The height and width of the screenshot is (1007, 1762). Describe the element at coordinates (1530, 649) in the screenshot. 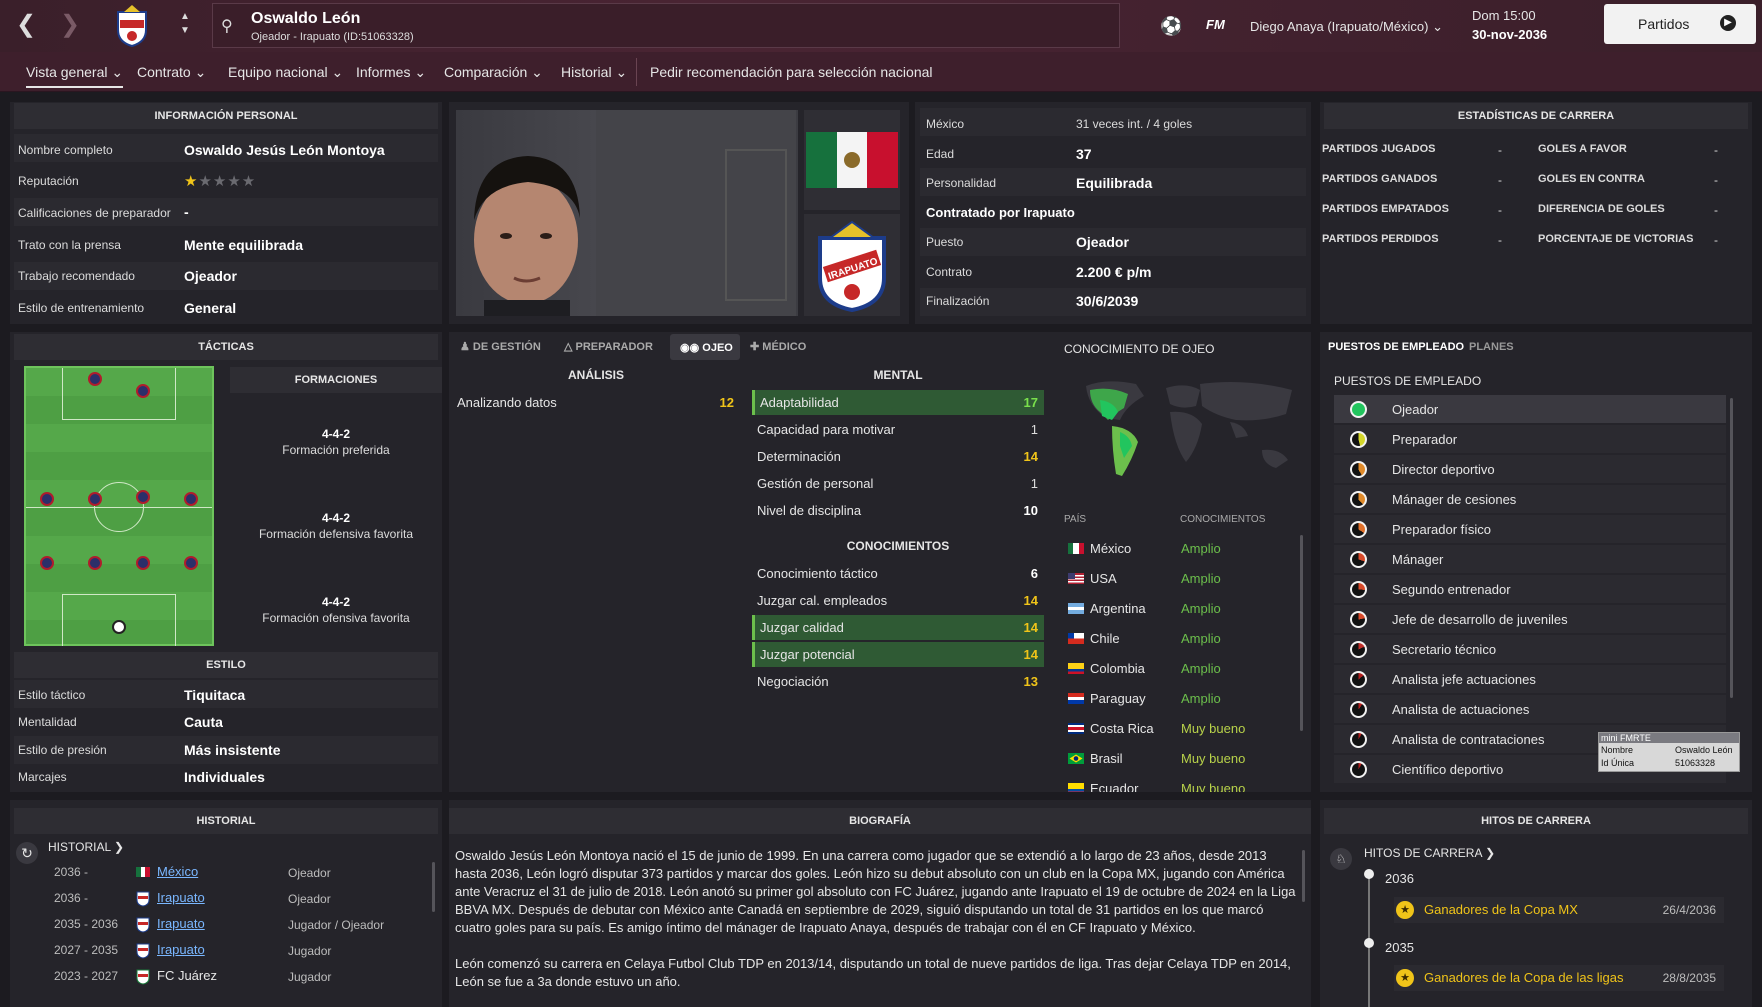

I see `job-row: Secretario técnico` at that location.